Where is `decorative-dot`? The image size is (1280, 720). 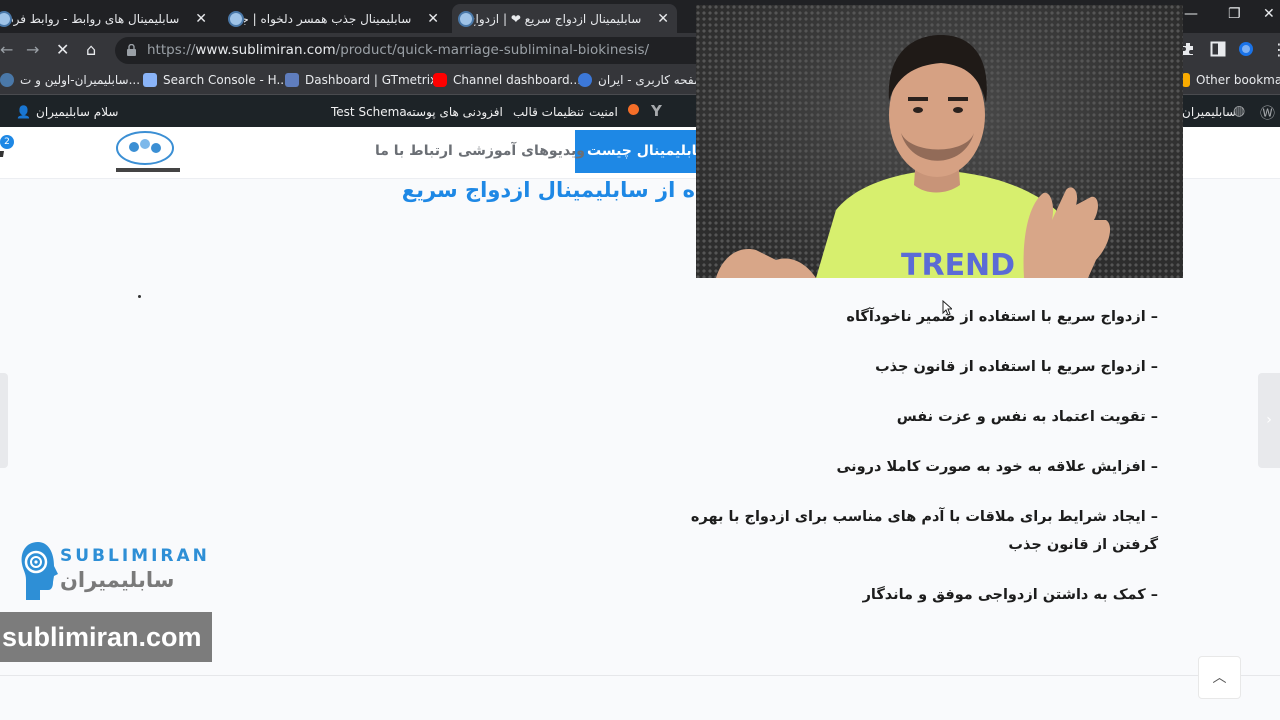 decorative-dot is located at coordinates (139, 296).